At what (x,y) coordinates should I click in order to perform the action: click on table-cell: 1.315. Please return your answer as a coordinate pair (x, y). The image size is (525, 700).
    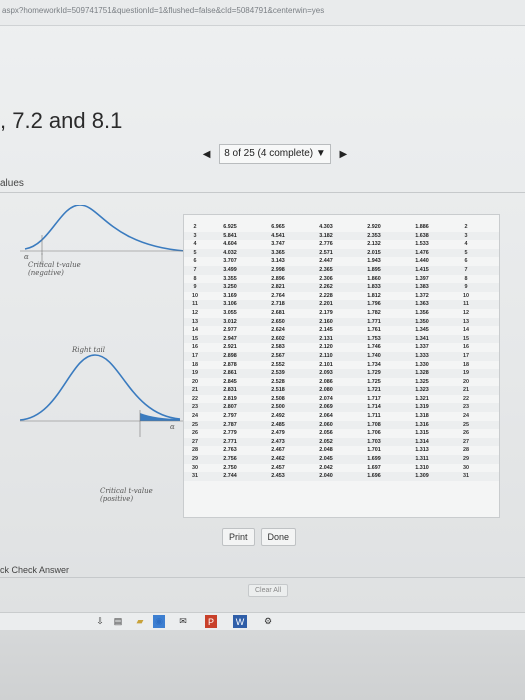
    Looking at the image, I should click on (422, 433).